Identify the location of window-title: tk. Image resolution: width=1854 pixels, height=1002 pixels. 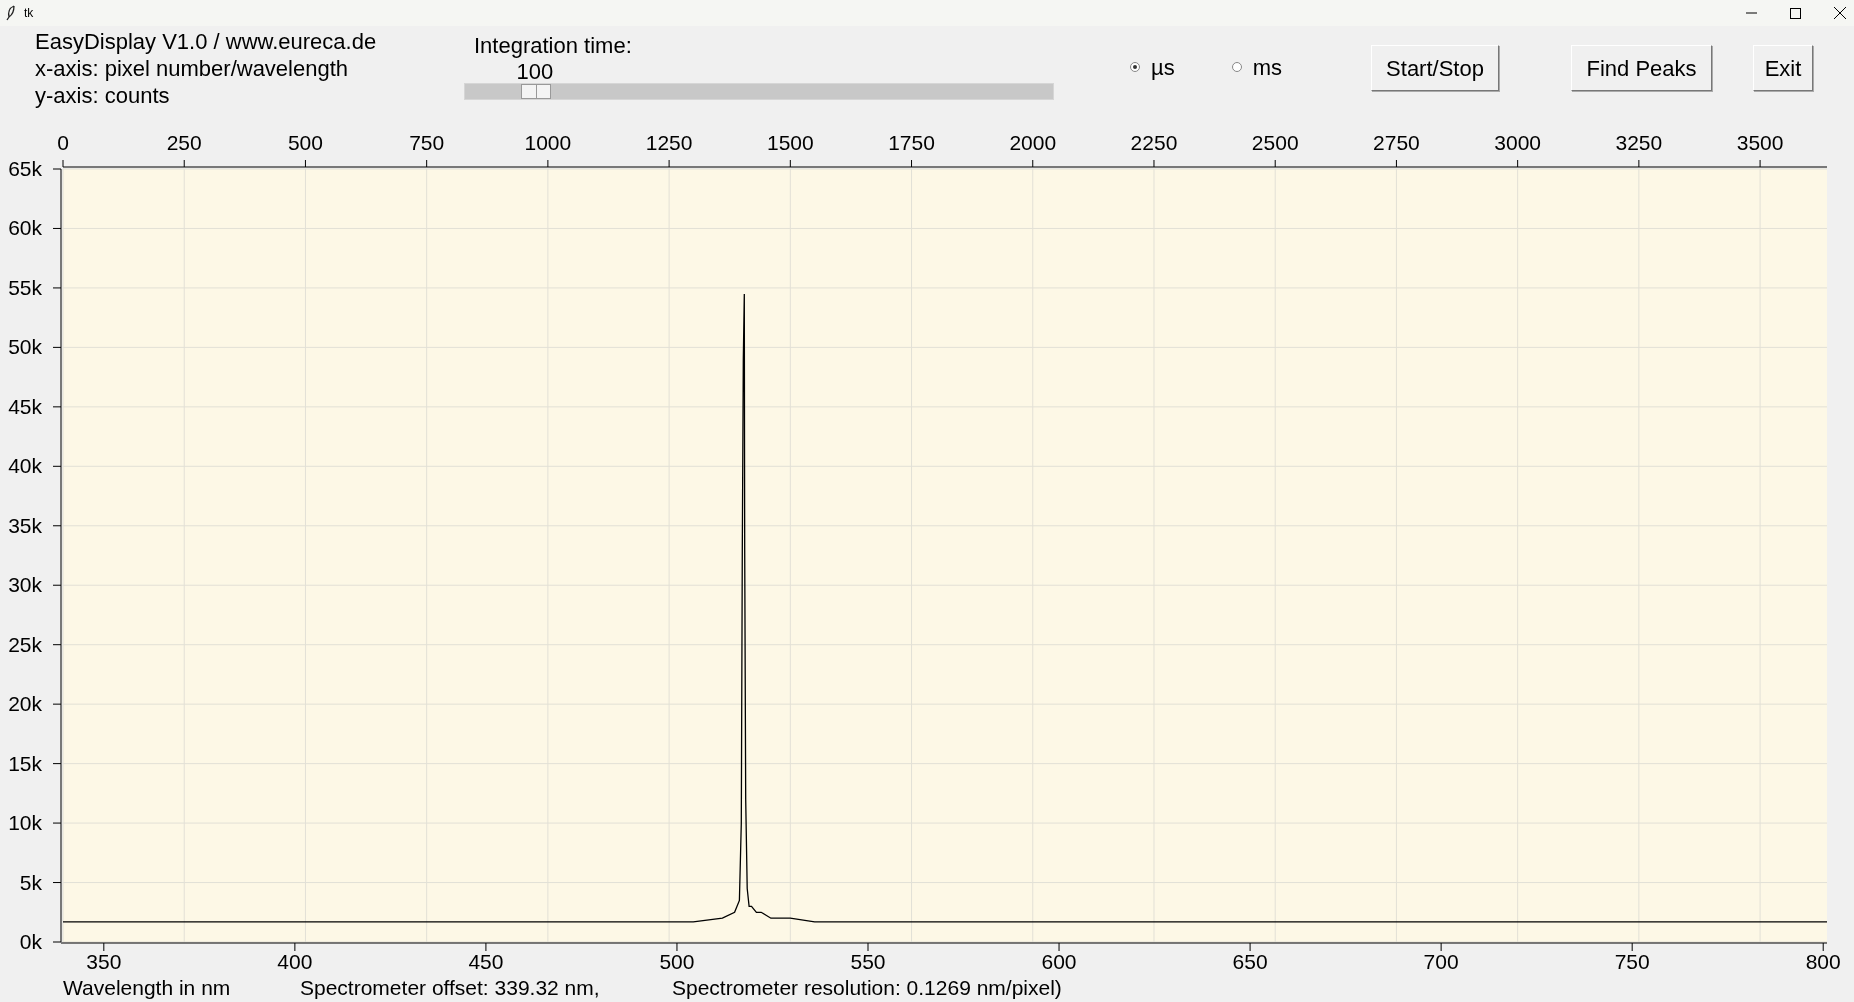
(29, 13).